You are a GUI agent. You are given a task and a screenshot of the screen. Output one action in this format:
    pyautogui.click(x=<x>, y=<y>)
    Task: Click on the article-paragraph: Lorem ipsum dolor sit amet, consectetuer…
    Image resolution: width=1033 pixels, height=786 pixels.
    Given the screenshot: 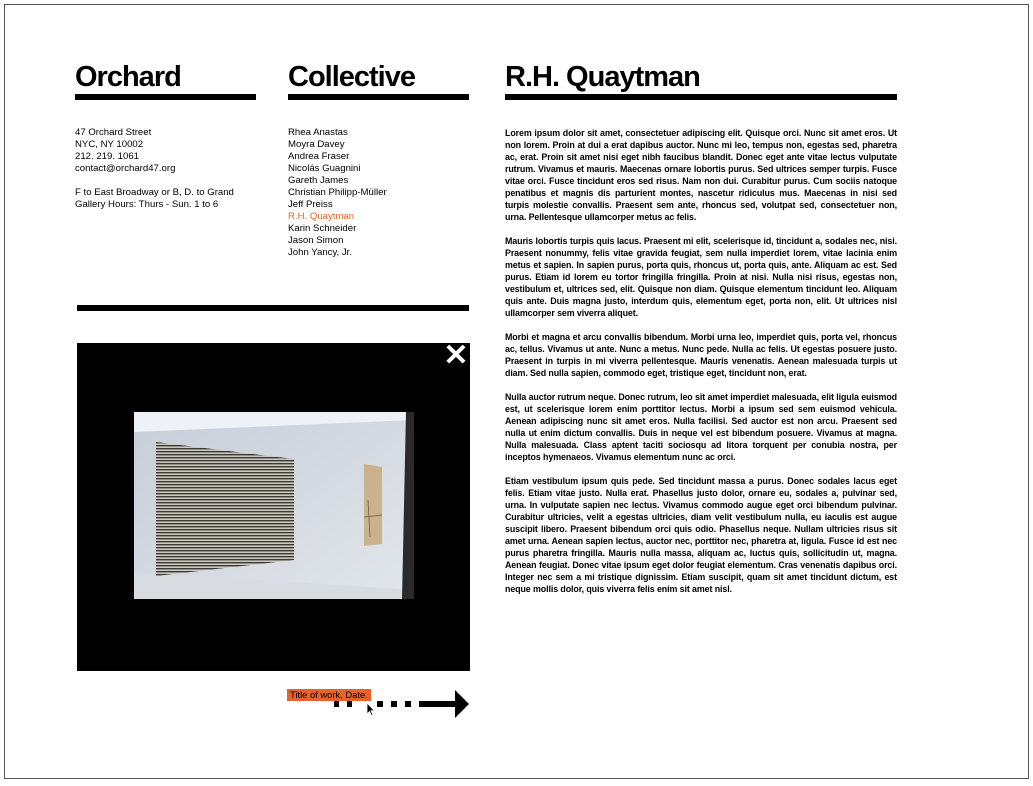 What is the action you would take?
    pyautogui.click(x=701, y=175)
    